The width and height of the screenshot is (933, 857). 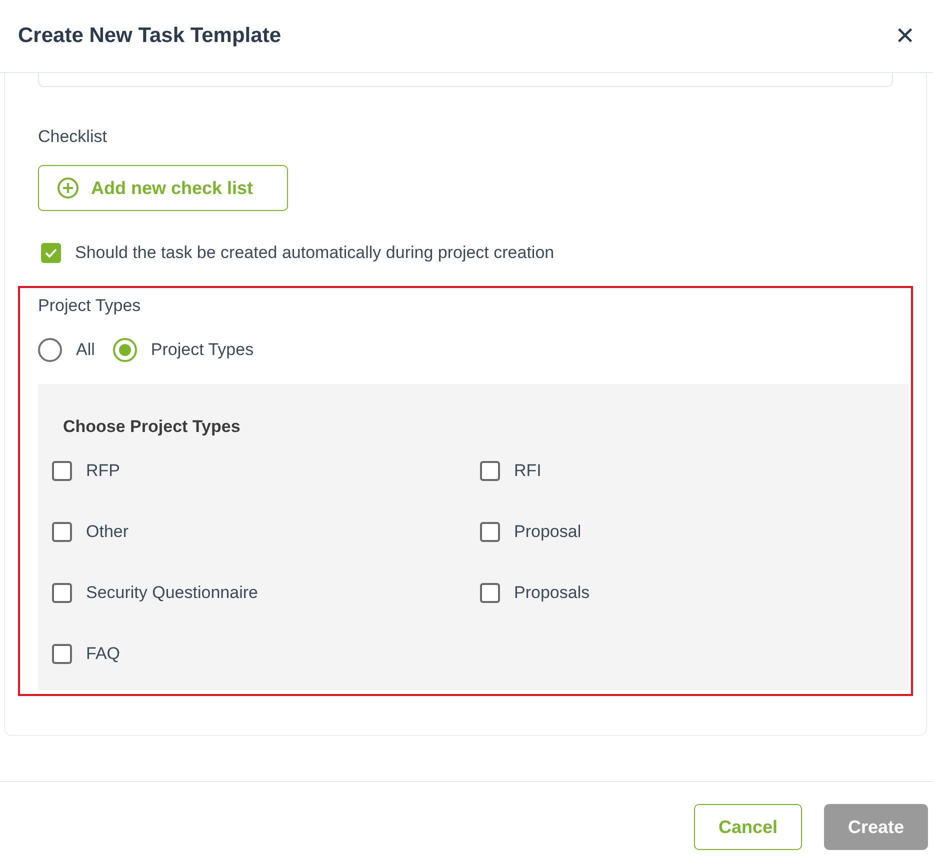 I want to click on checklist-label: Checklist, so click(x=73, y=137).